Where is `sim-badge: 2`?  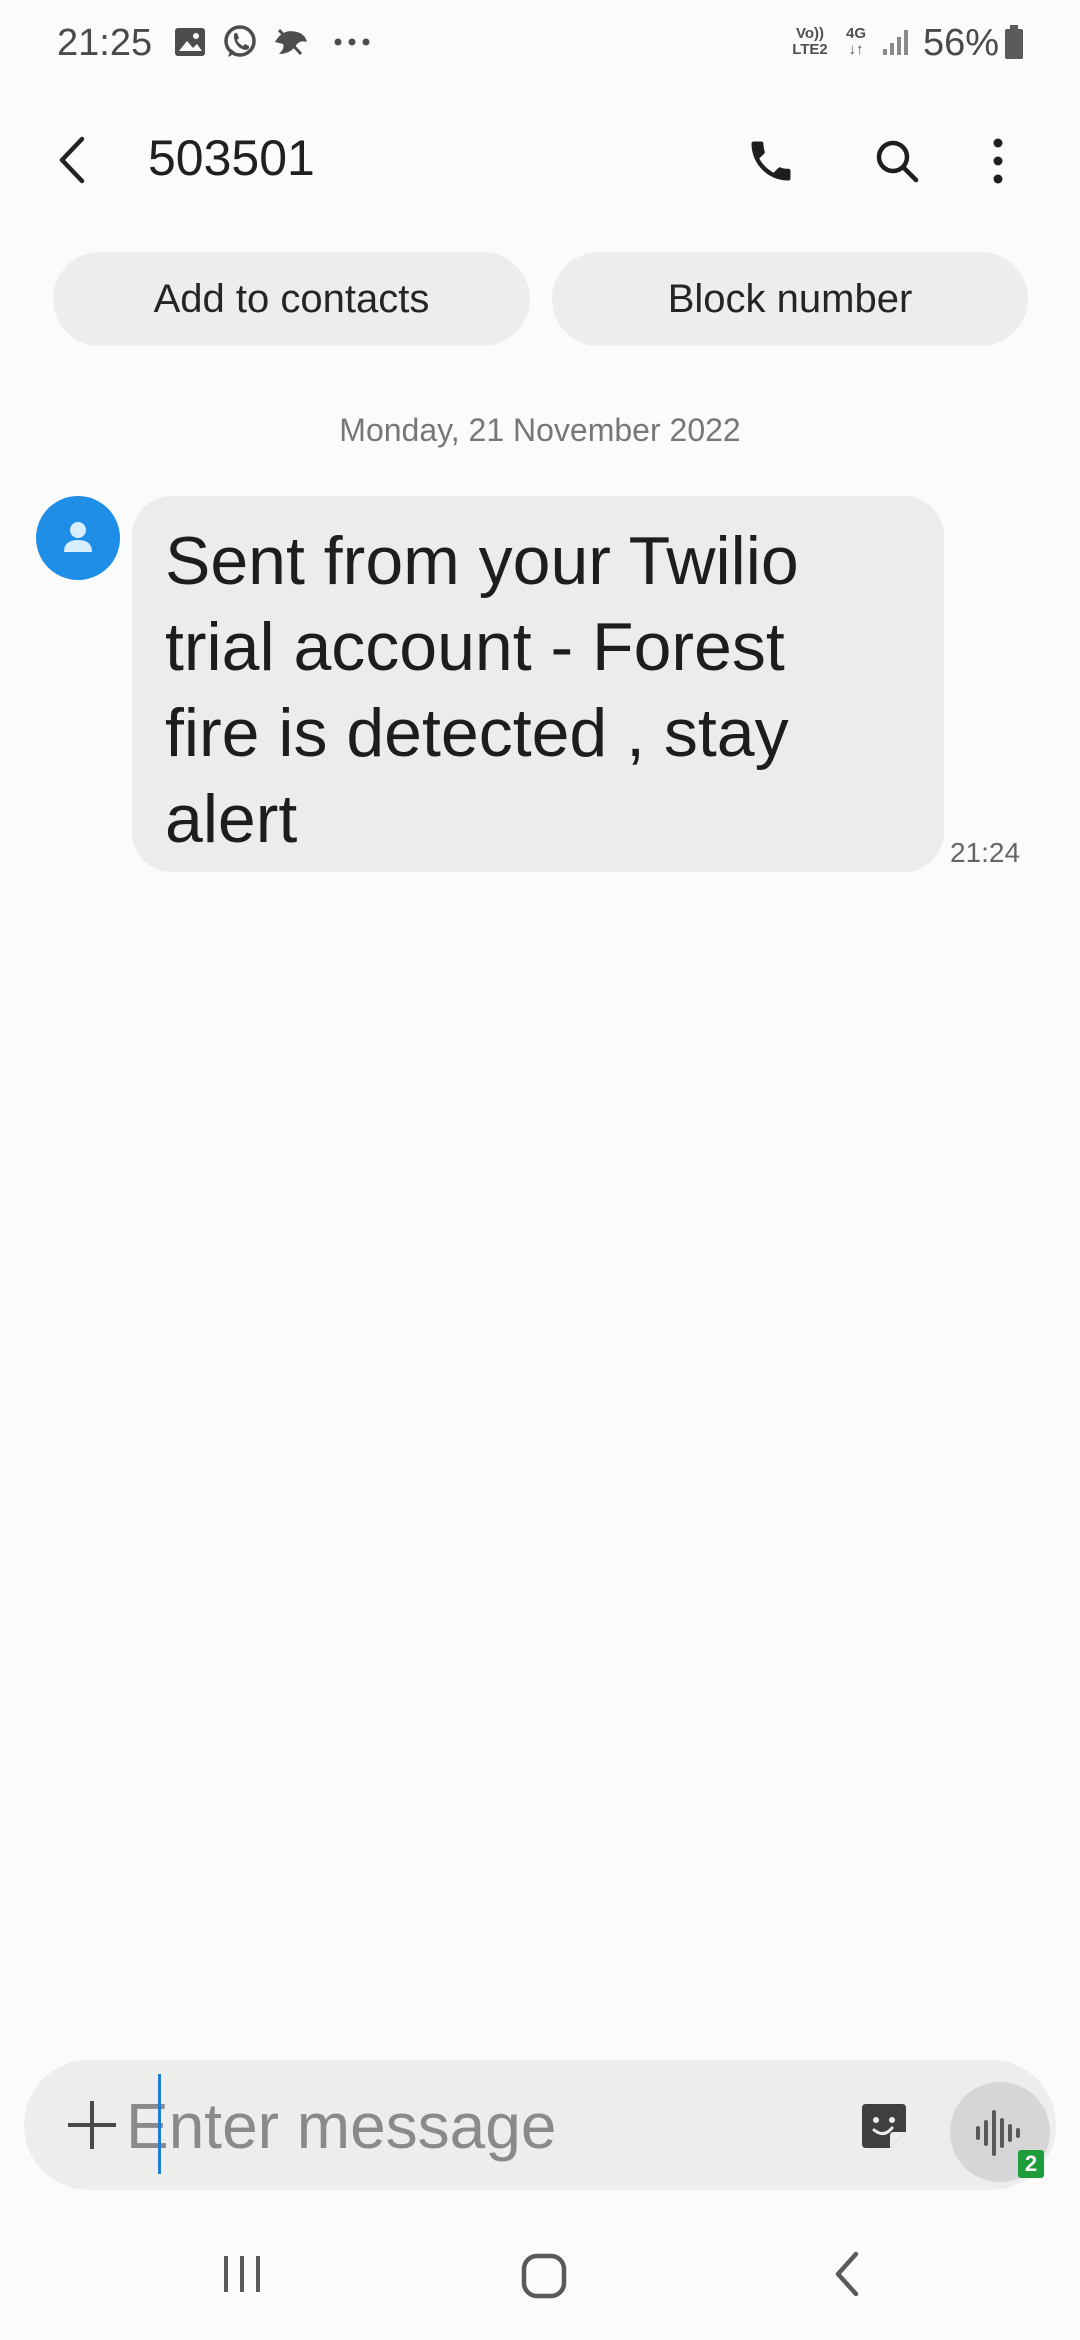
sim-badge: 2 is located at coordinates (1031, 2164).